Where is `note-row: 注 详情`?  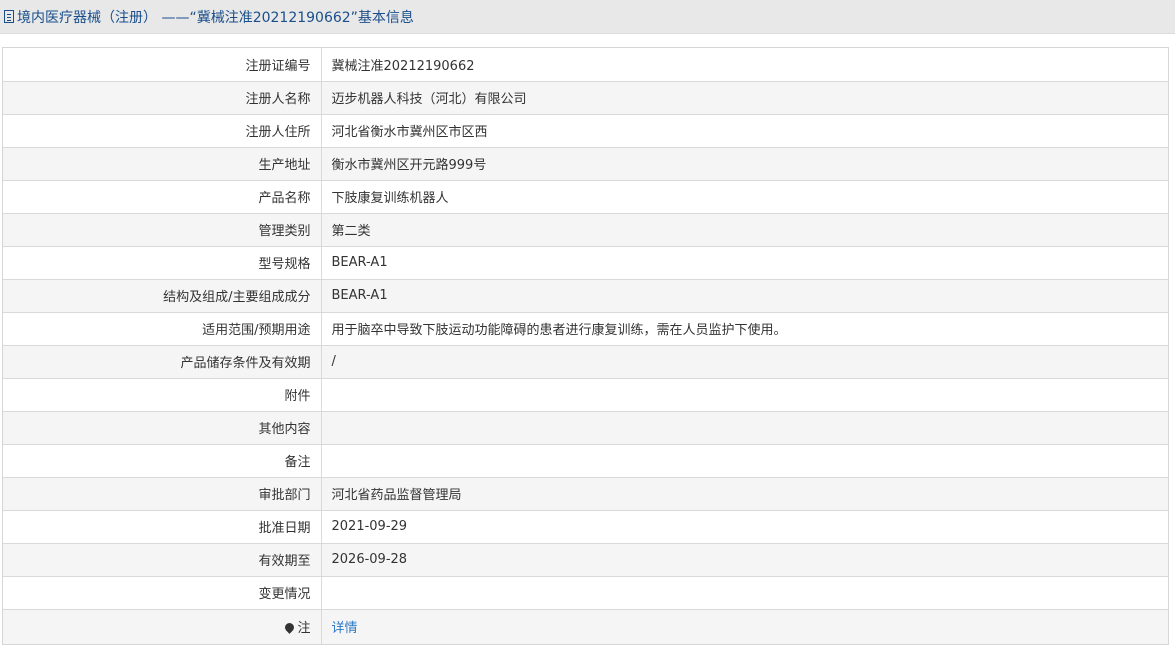
note-row: 注 详情 is located at coordinates (585, 626).